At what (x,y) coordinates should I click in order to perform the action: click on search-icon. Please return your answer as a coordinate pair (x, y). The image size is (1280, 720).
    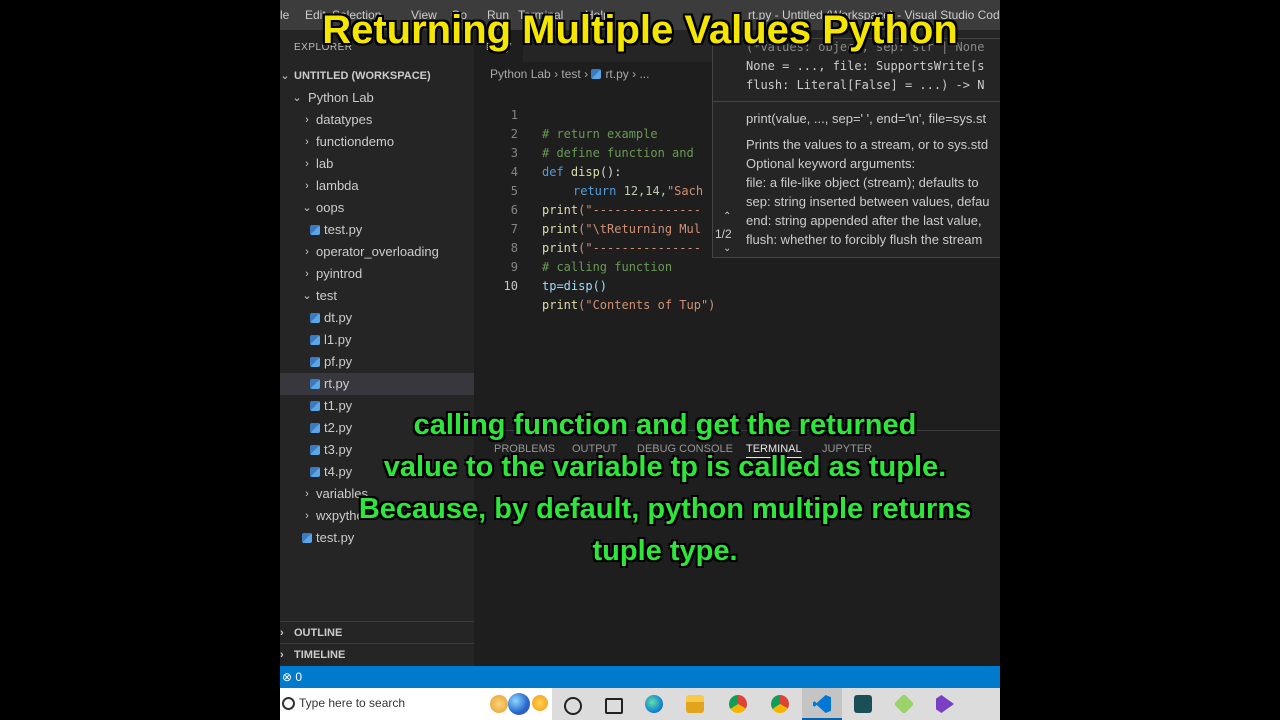
    Looking at the image, I should click on (288, 703).